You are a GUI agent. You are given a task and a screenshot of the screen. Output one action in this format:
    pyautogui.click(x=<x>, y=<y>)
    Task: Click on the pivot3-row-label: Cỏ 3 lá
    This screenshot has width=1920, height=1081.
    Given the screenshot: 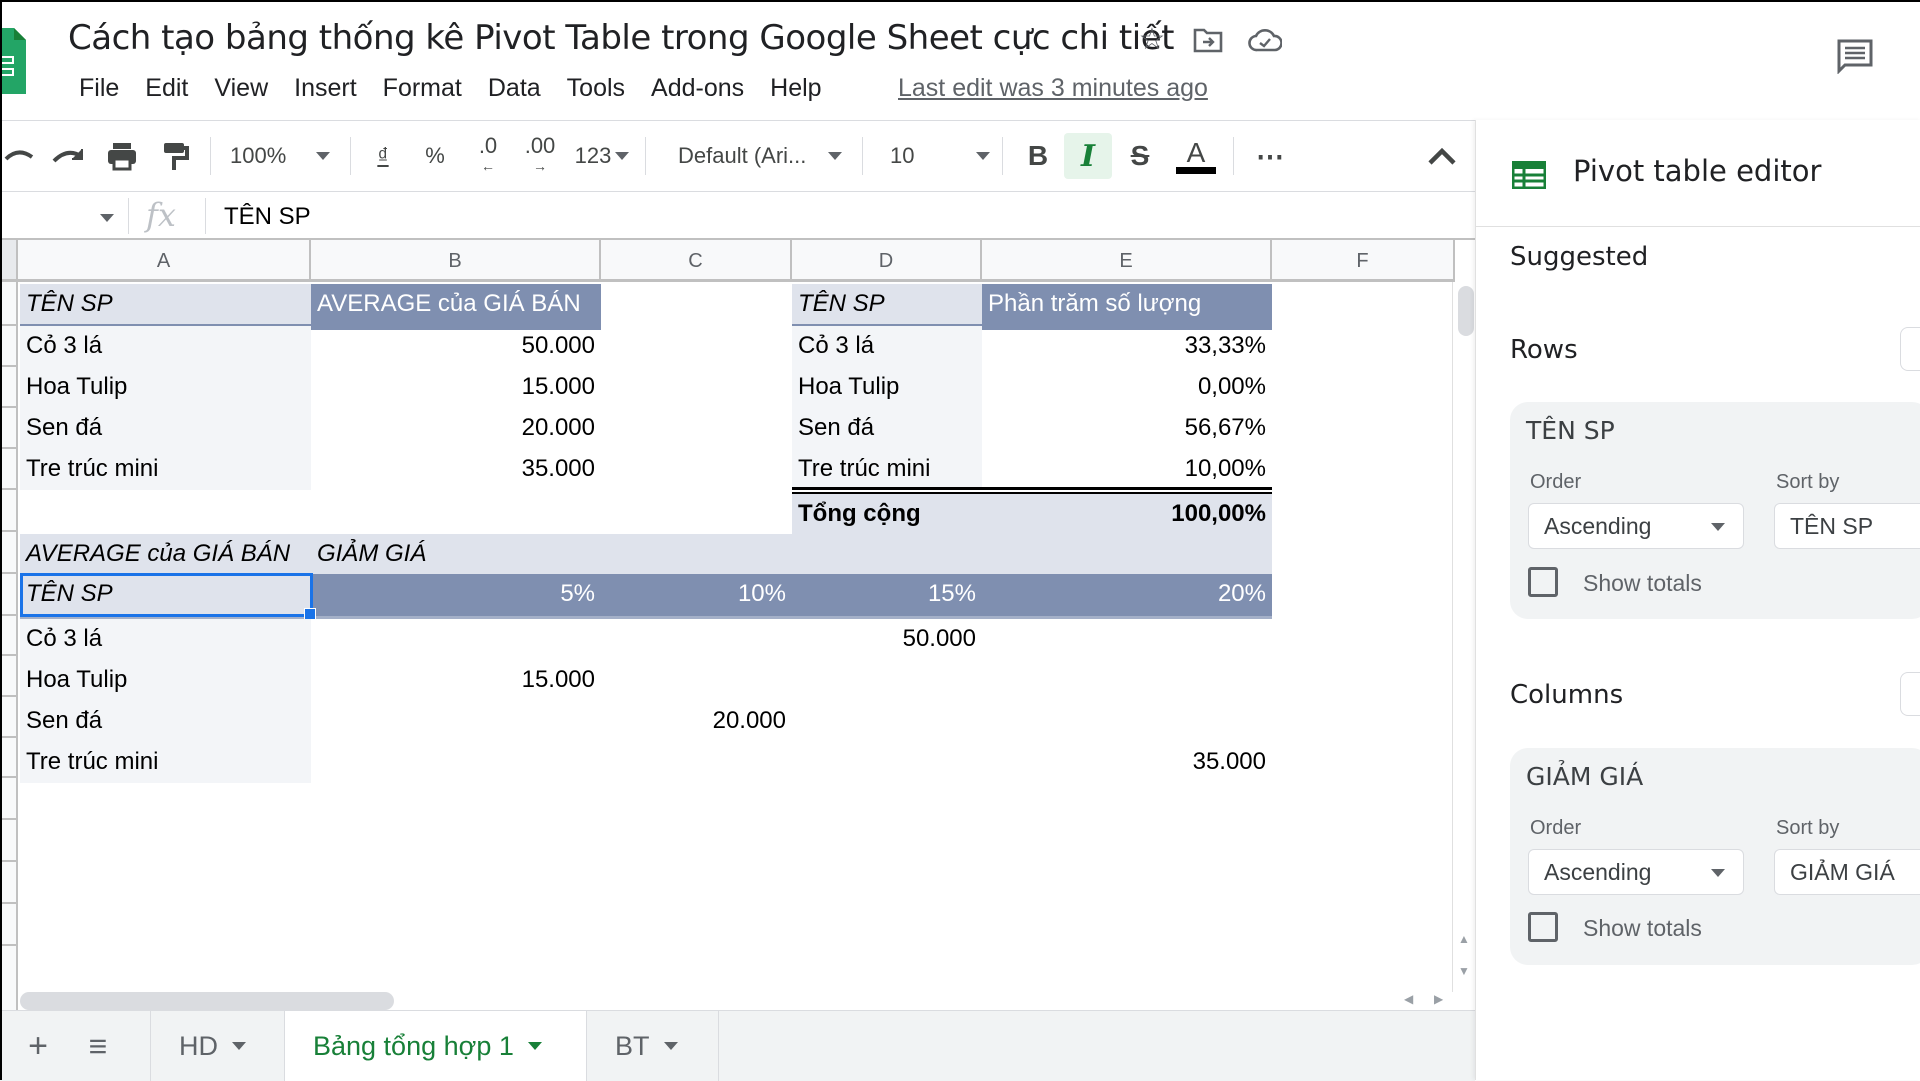 What is the action you would take?
    pyautogui.click(x=165, y=639)
    